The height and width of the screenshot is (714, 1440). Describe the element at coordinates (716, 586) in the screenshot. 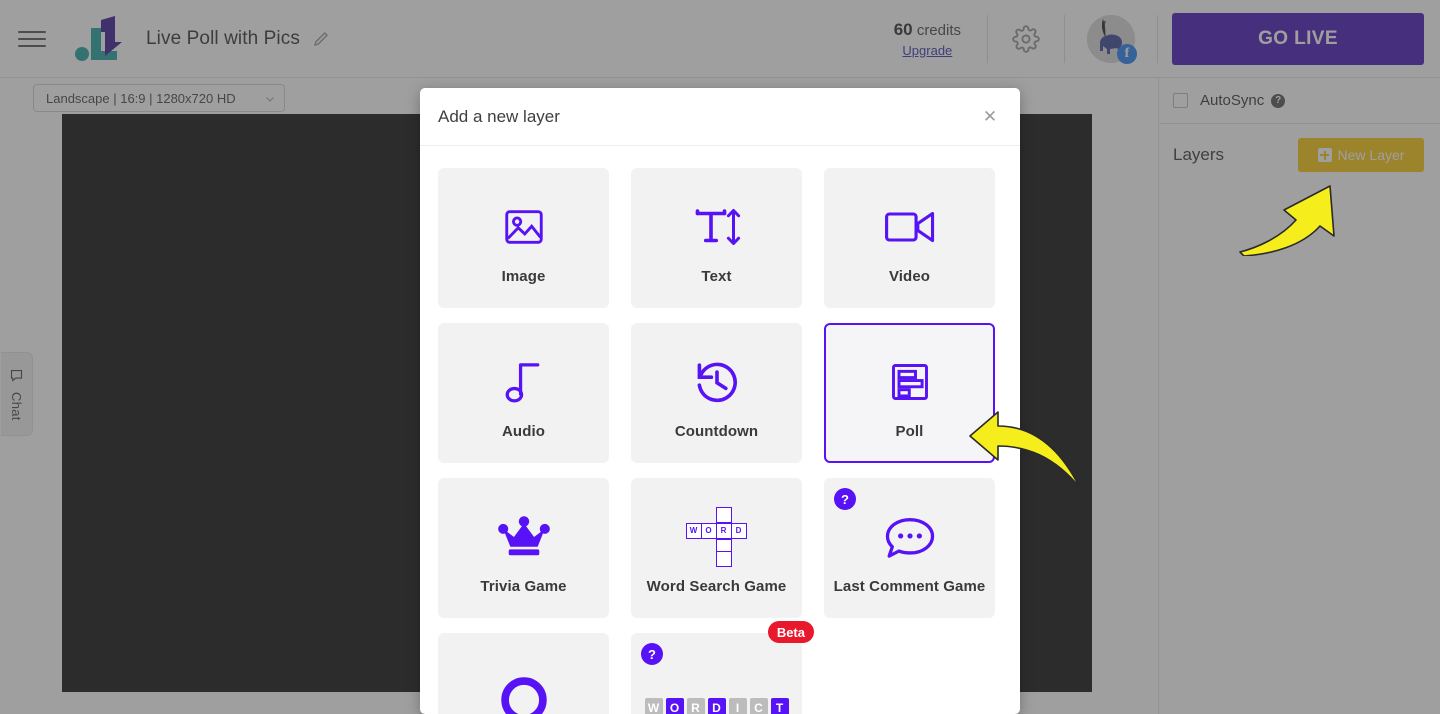

I see `layer-card-label: Word Search Game` at that location.